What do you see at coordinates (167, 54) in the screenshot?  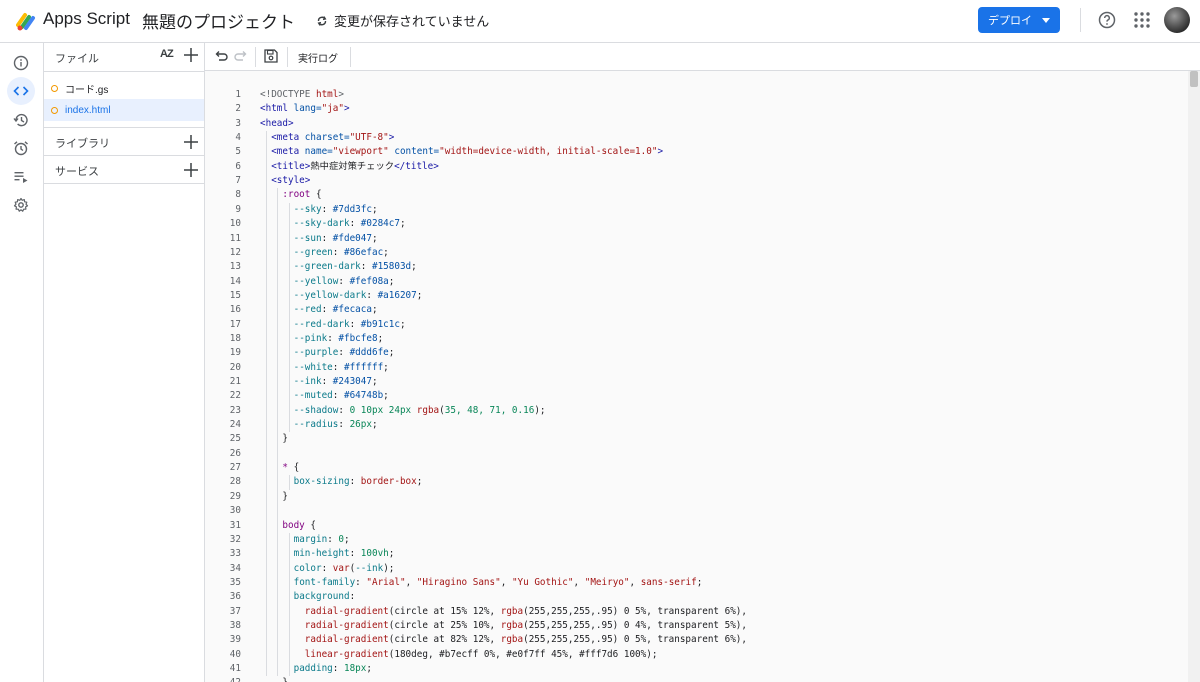 I see `sort-az-icon: AZ` at bounding box center [167, 54].